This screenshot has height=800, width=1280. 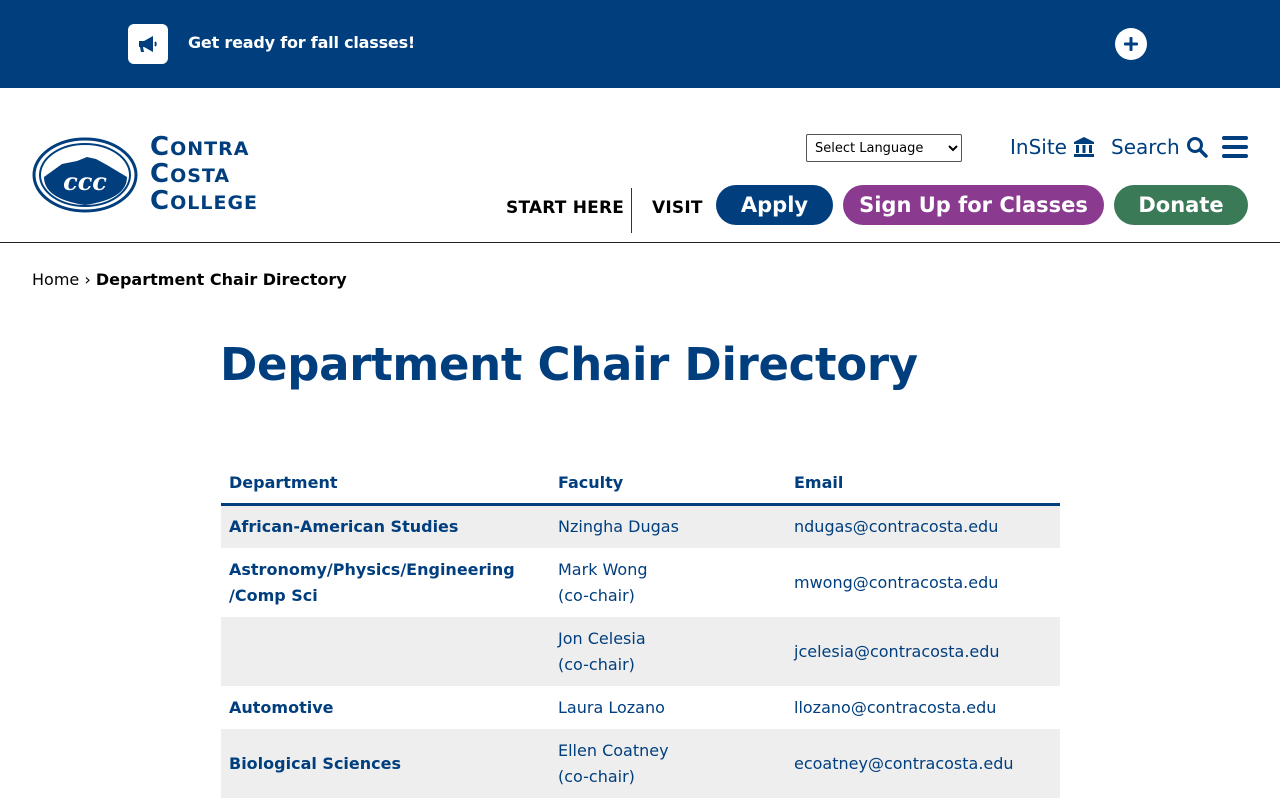 What do you see at coordinates (923, 707) in the screenshot?
I see `email-cell: llozano@contracosta.edu` at bounding box center [923, 707].